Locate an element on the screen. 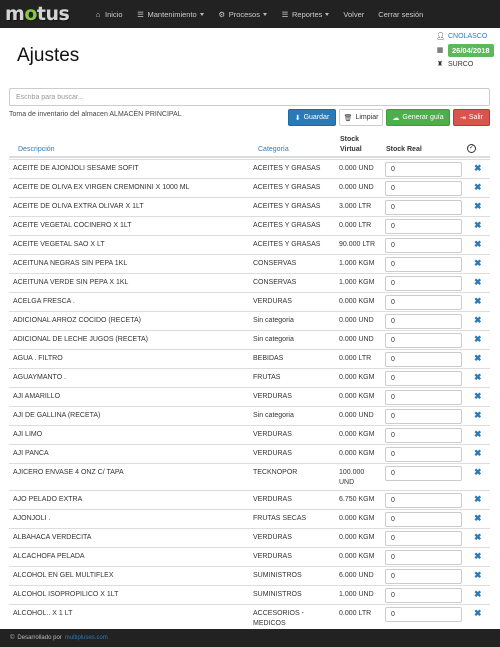 The height and width of the screenshot is (647, 500). nav-item-inicio: ⌂ Inicio is located at coordinates (108, 14).